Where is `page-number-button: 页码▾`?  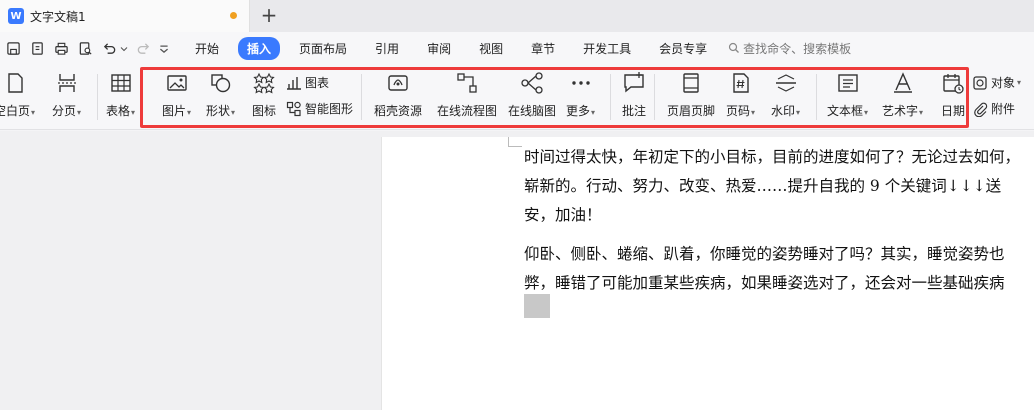 page-number-button: 页码▾ is located at coordinates (740, 94).